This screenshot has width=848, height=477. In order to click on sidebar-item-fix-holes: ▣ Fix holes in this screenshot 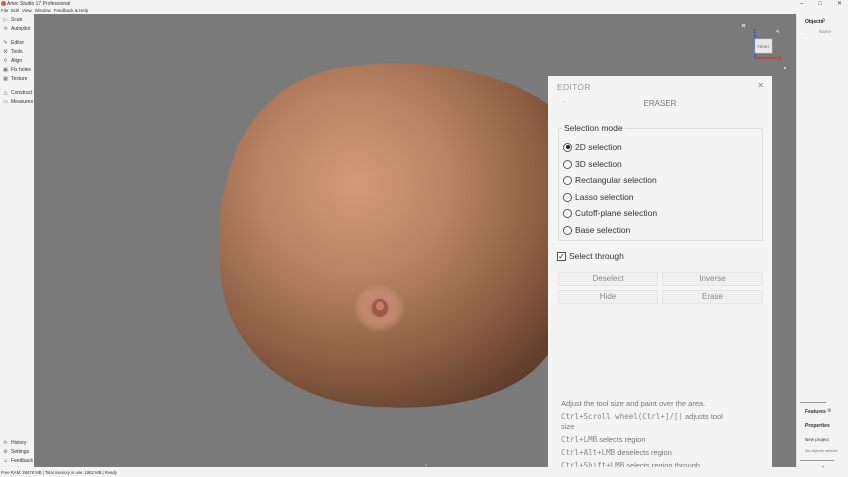, I will do `click(17, 69)`.